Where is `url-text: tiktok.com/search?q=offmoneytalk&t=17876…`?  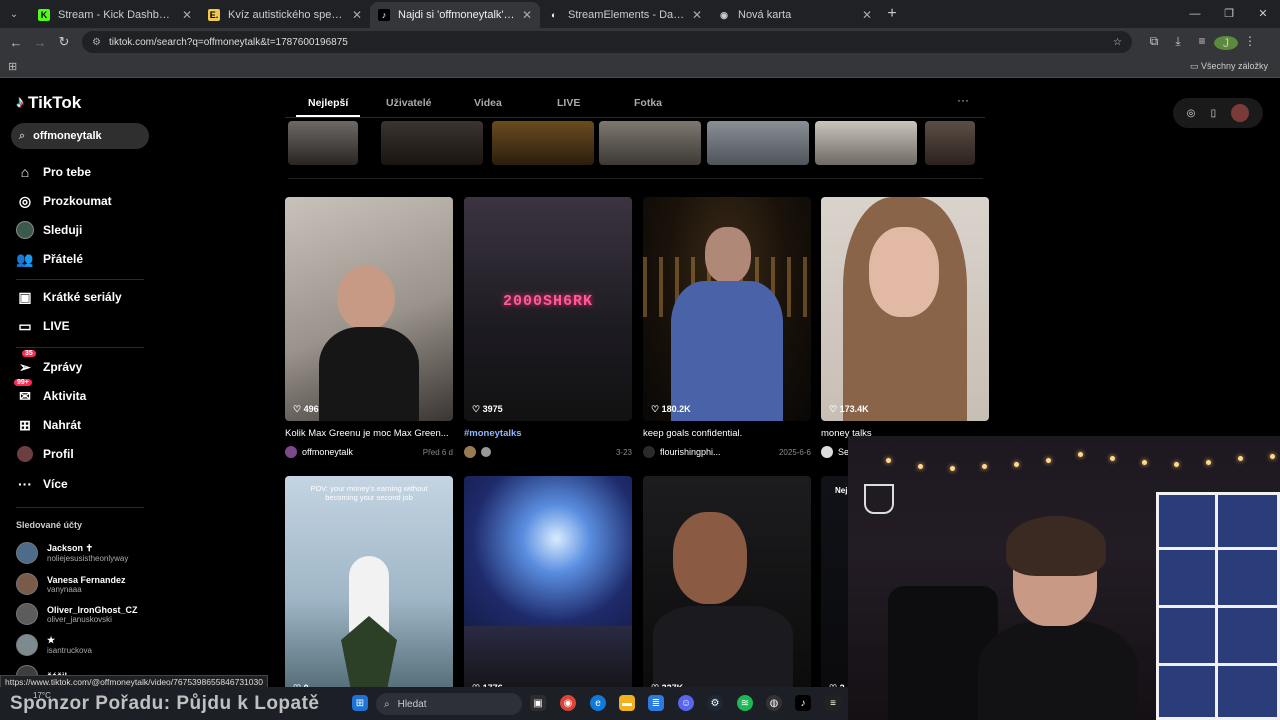
url-text: tiktok.com/search?q=offmoneytalk&t=17876… is located at coordinates (611, 42).